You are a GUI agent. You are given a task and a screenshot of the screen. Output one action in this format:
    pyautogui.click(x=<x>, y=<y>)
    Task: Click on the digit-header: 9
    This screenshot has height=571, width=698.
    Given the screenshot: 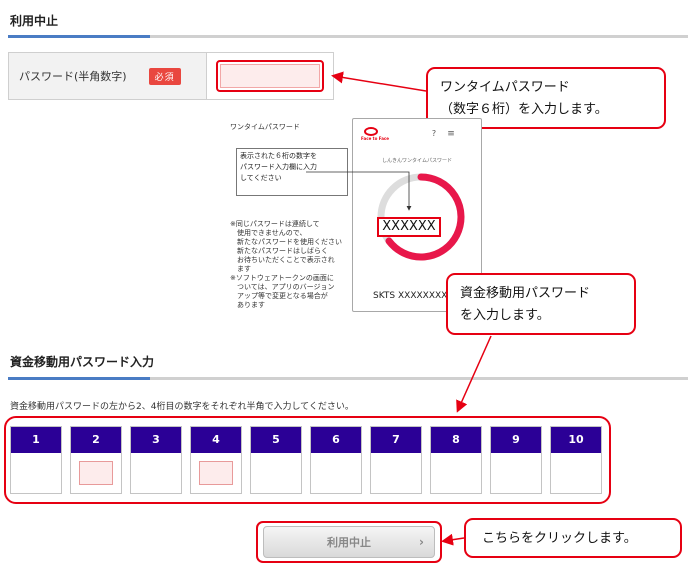 What is the action you would take?
    pyautogui.click(x=516, y=440)
    